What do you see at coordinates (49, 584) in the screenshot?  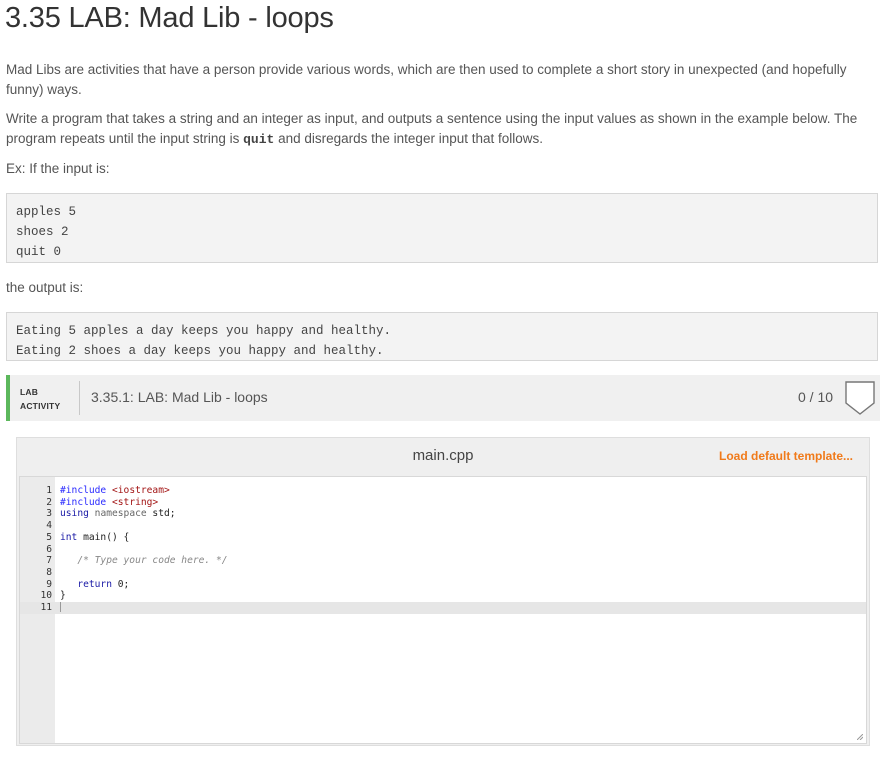 I see `line-number: 9` at bounding box center [49, 584].